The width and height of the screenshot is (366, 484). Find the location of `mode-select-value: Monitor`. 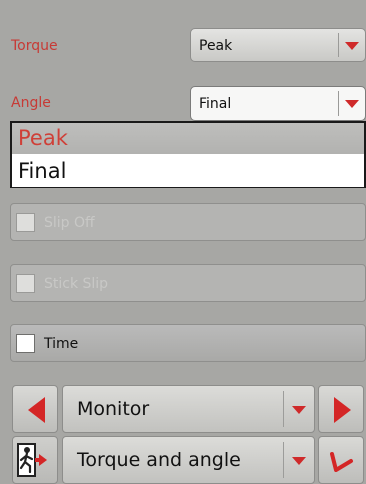

mode-select-value: Monitor is located at coordinates (113, 409).